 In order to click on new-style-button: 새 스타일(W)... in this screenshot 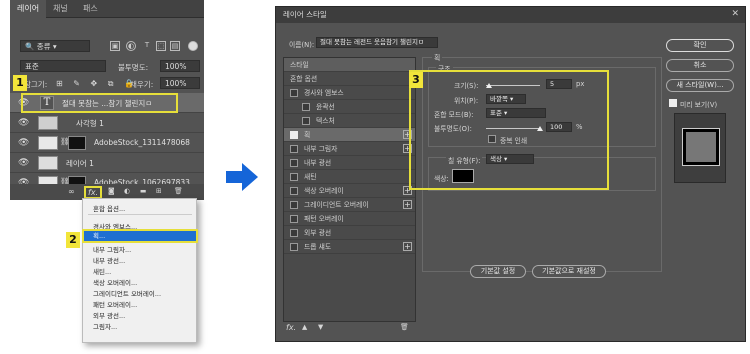, I will do `click(700, 85)`.